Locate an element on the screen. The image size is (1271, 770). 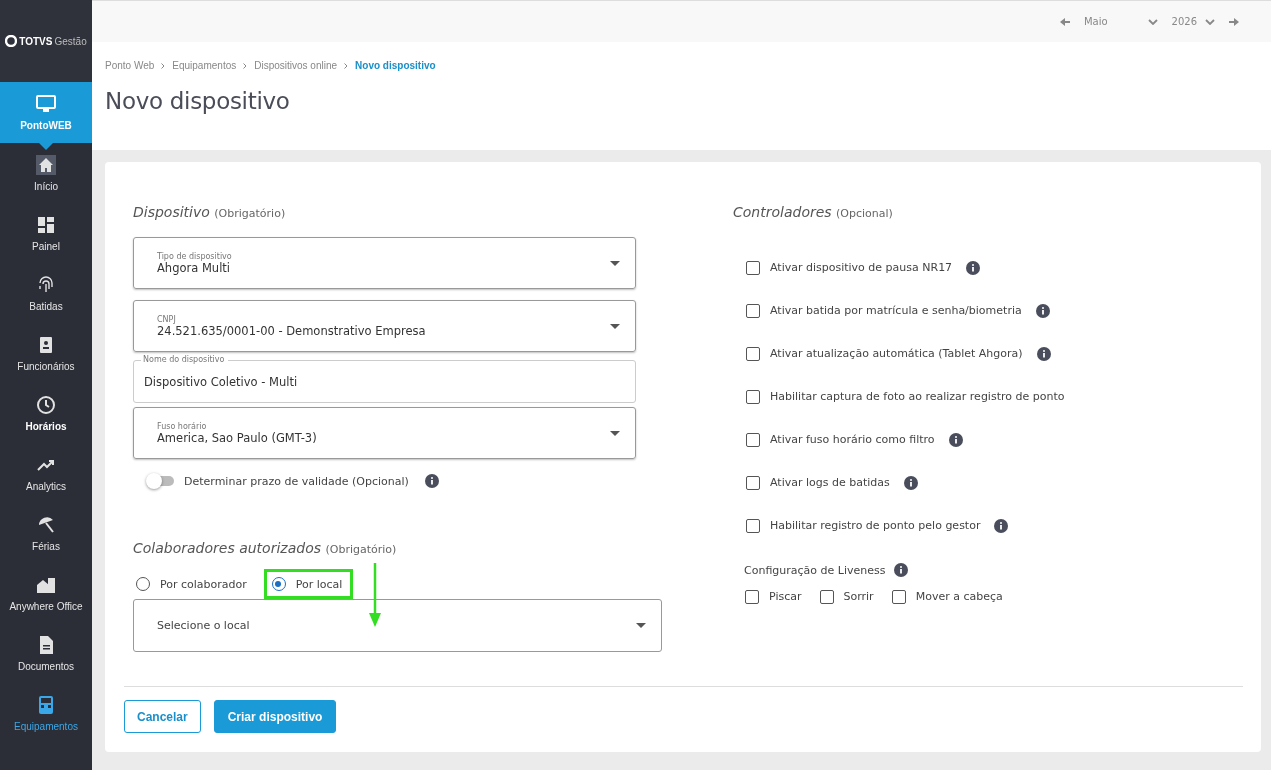
checkbox-label: Habilitar captura de foto ao realizar registro de ponto is located at coordinates (917, 396).